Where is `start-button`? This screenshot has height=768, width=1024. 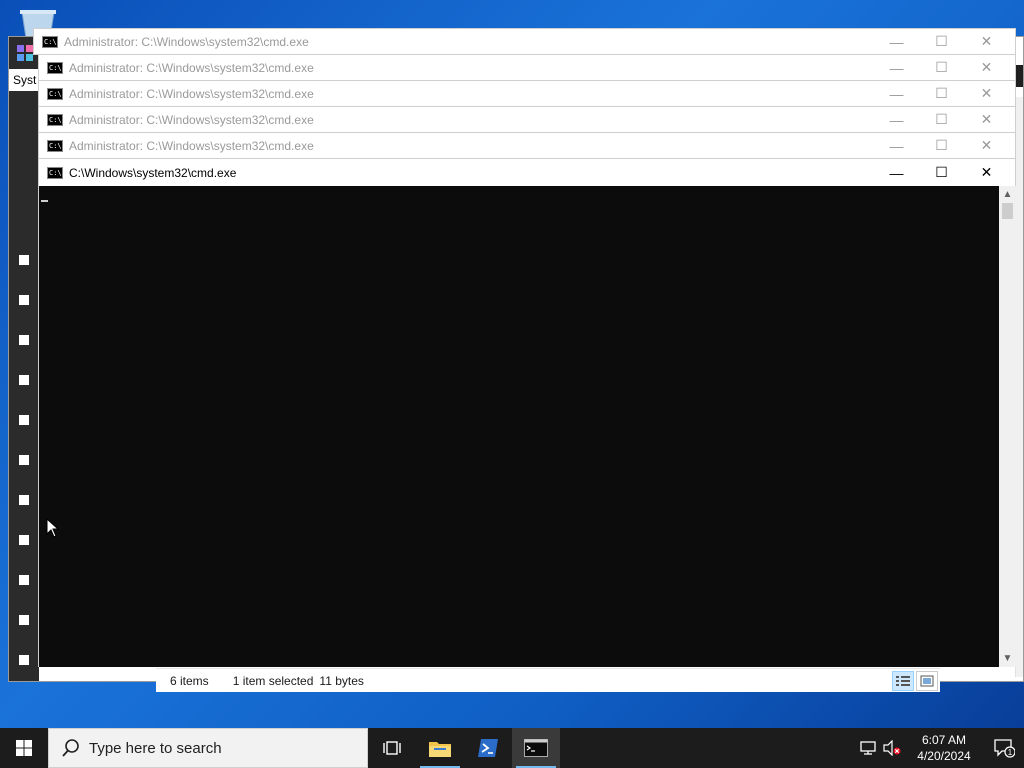
start-button is located at coordinates (24, 748).